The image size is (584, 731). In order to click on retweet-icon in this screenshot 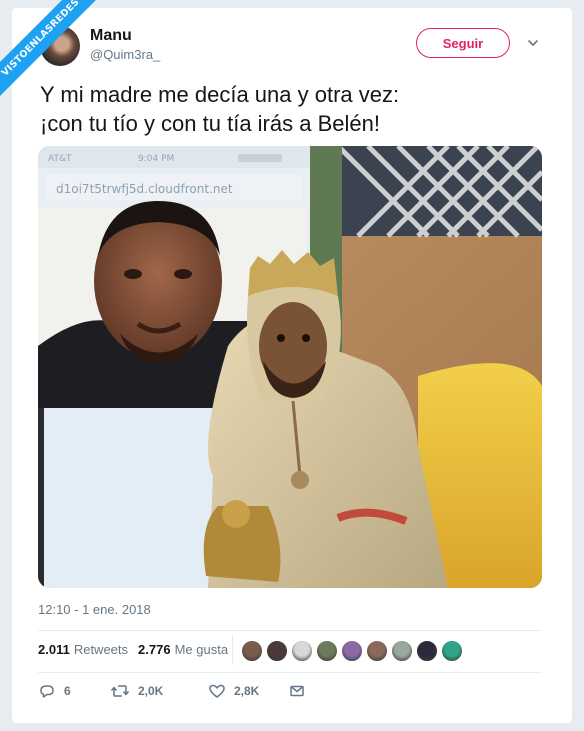, I will do `click(120, 691)`.